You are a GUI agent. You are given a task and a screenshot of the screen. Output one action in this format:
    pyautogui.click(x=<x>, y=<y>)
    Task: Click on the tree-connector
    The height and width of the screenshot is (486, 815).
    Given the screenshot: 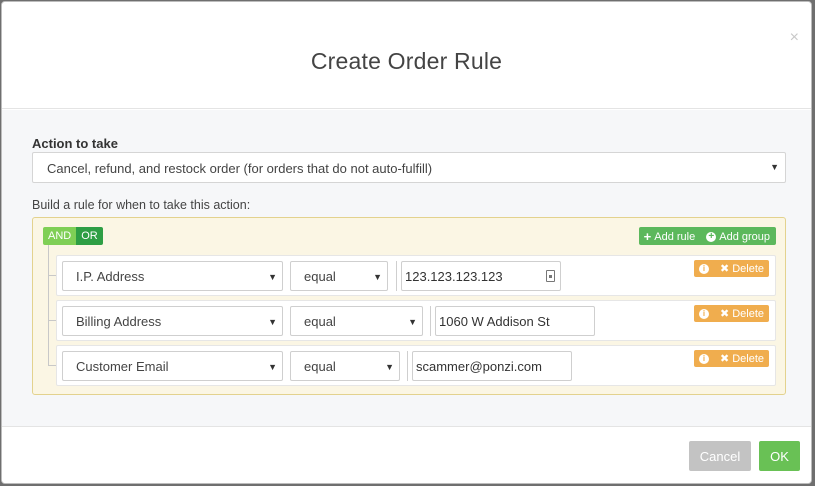 What is the action you would take?
    pyautogui.click(x=48, y=305)
    